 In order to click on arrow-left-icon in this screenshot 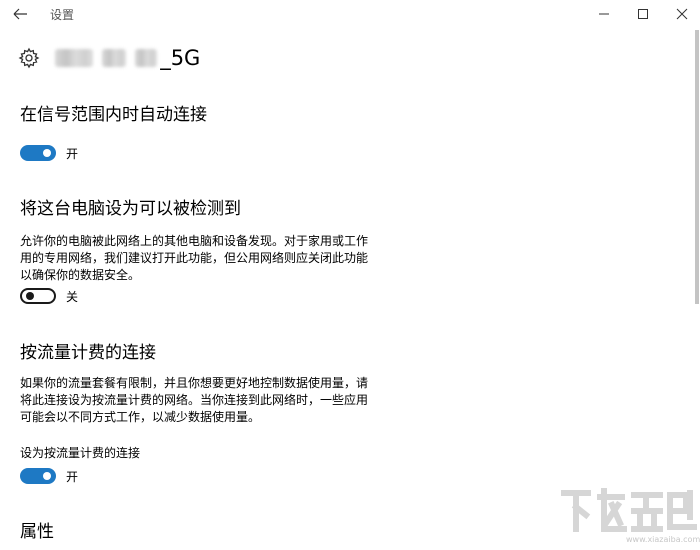, I will do `click(20, 14)`.